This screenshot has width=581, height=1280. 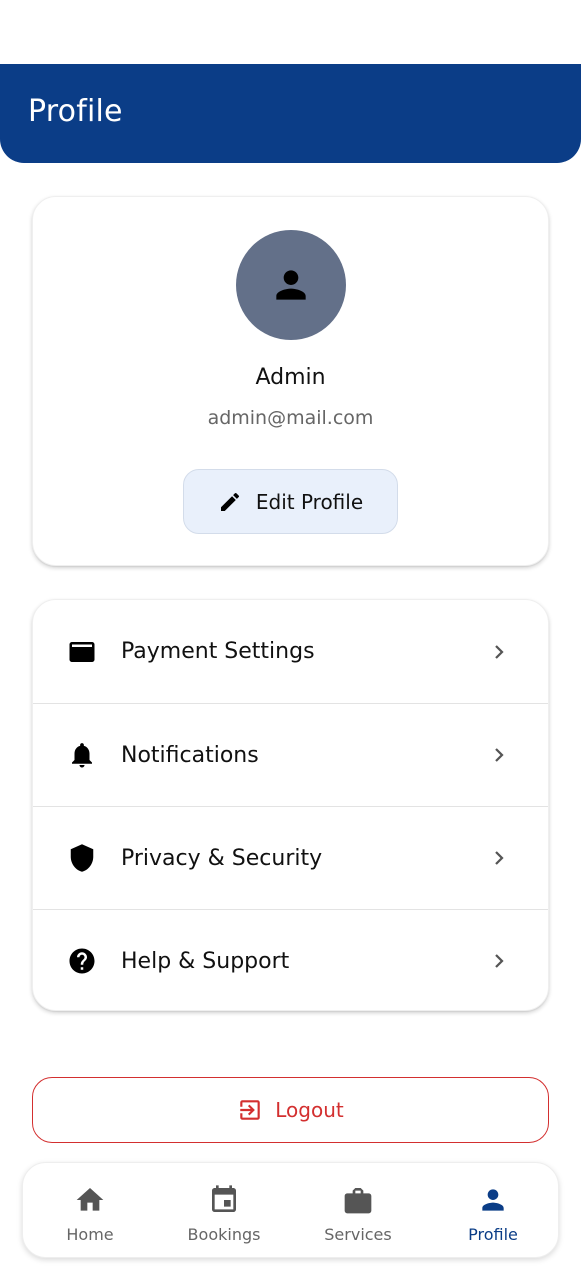 I want to click on page-title: Profile, so click(x=75, y=111).